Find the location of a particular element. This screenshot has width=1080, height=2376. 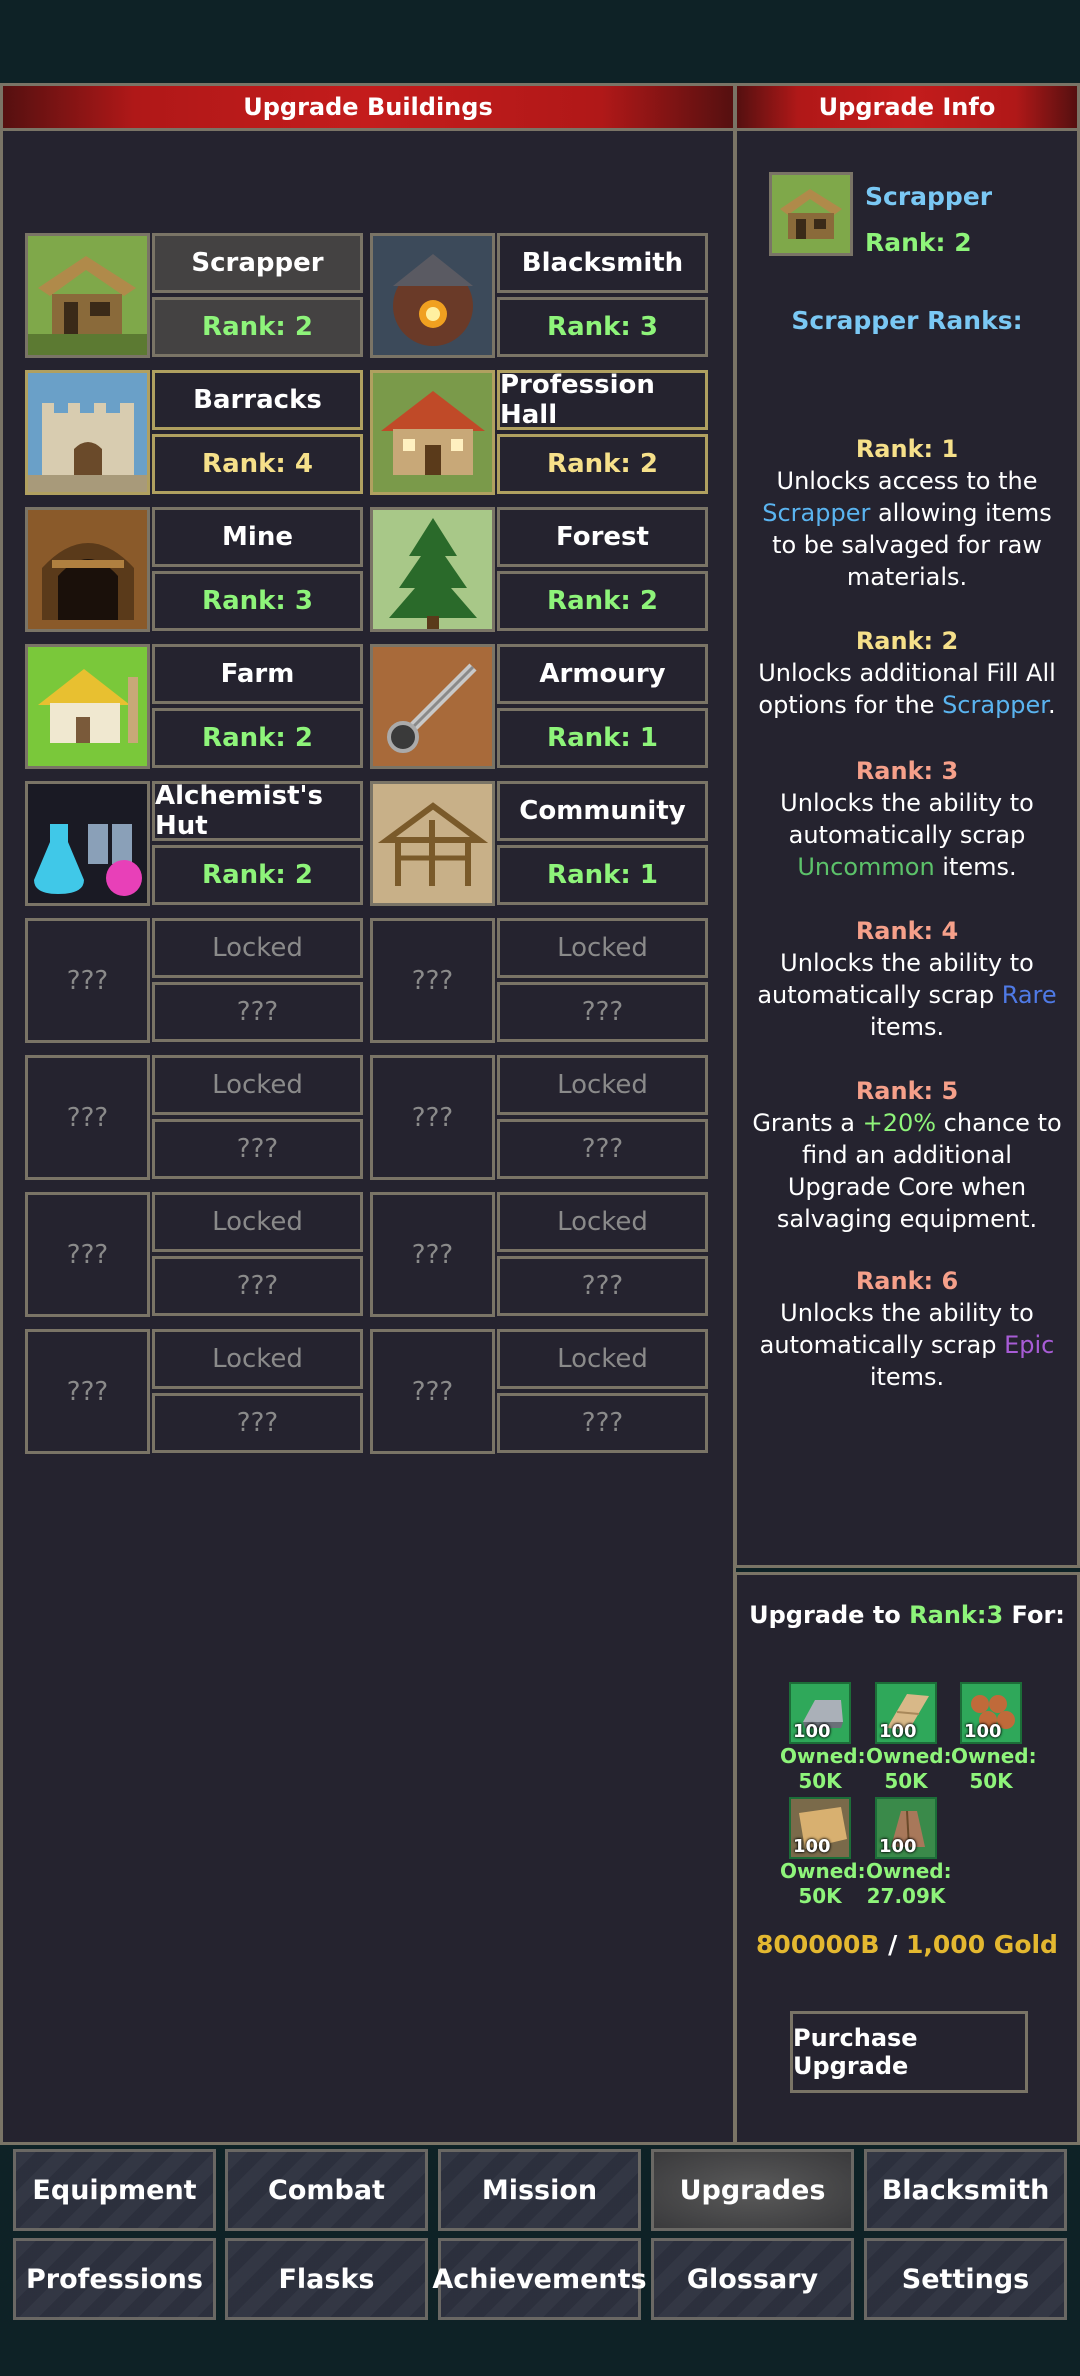

alchemist-hut-icon is located at coordinates (87, 843).